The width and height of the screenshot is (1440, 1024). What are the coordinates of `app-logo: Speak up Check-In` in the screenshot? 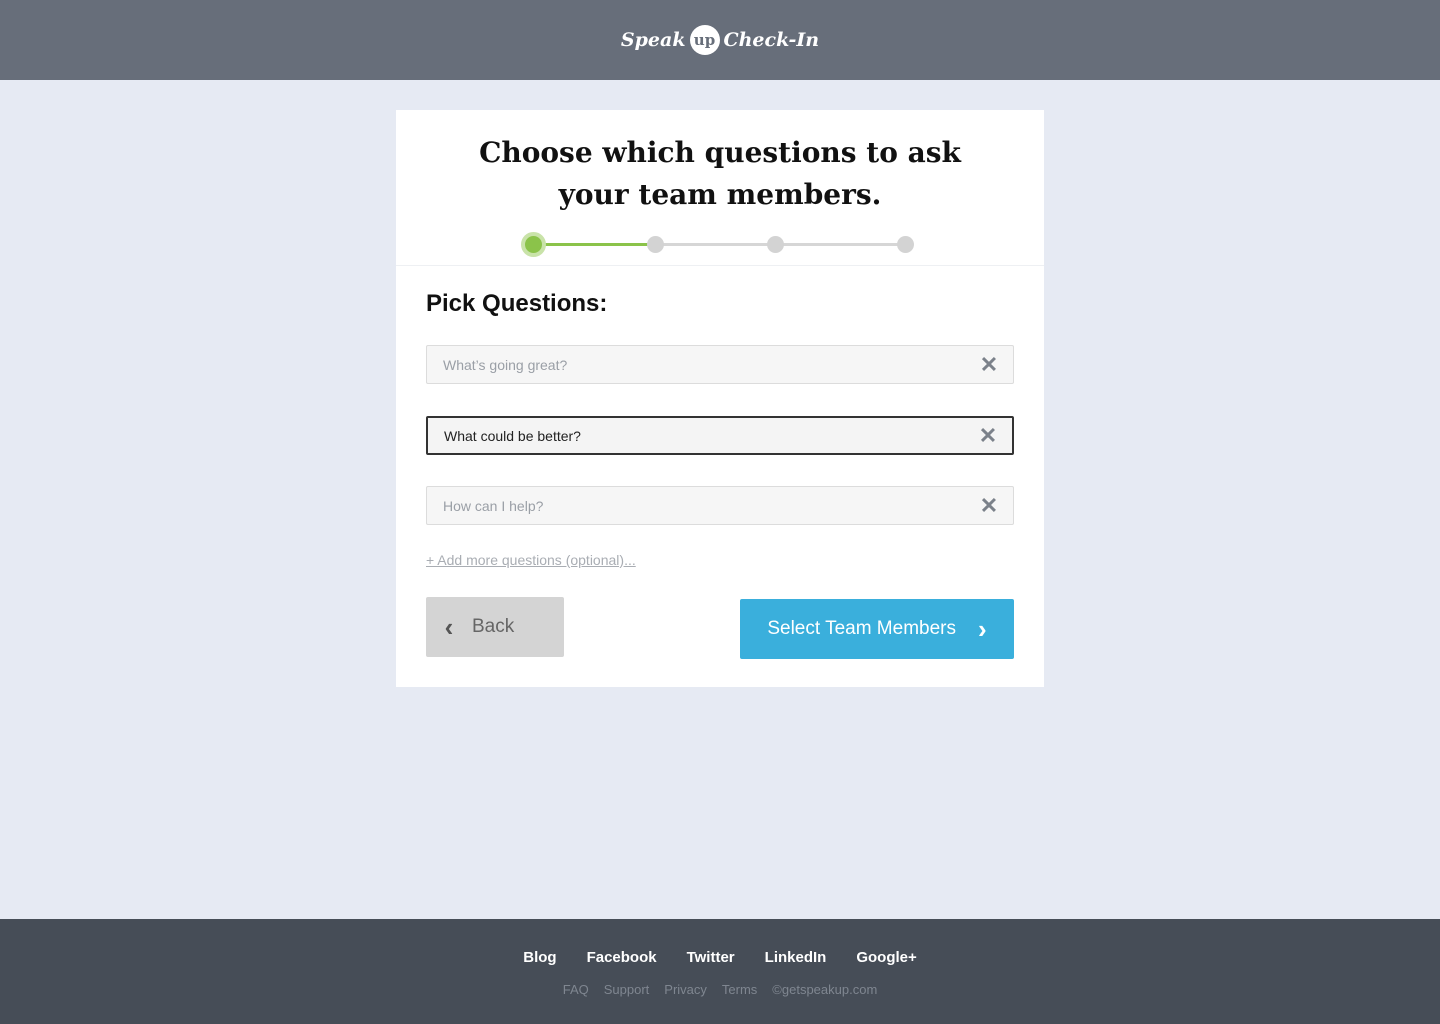 It's located at (720, 40).